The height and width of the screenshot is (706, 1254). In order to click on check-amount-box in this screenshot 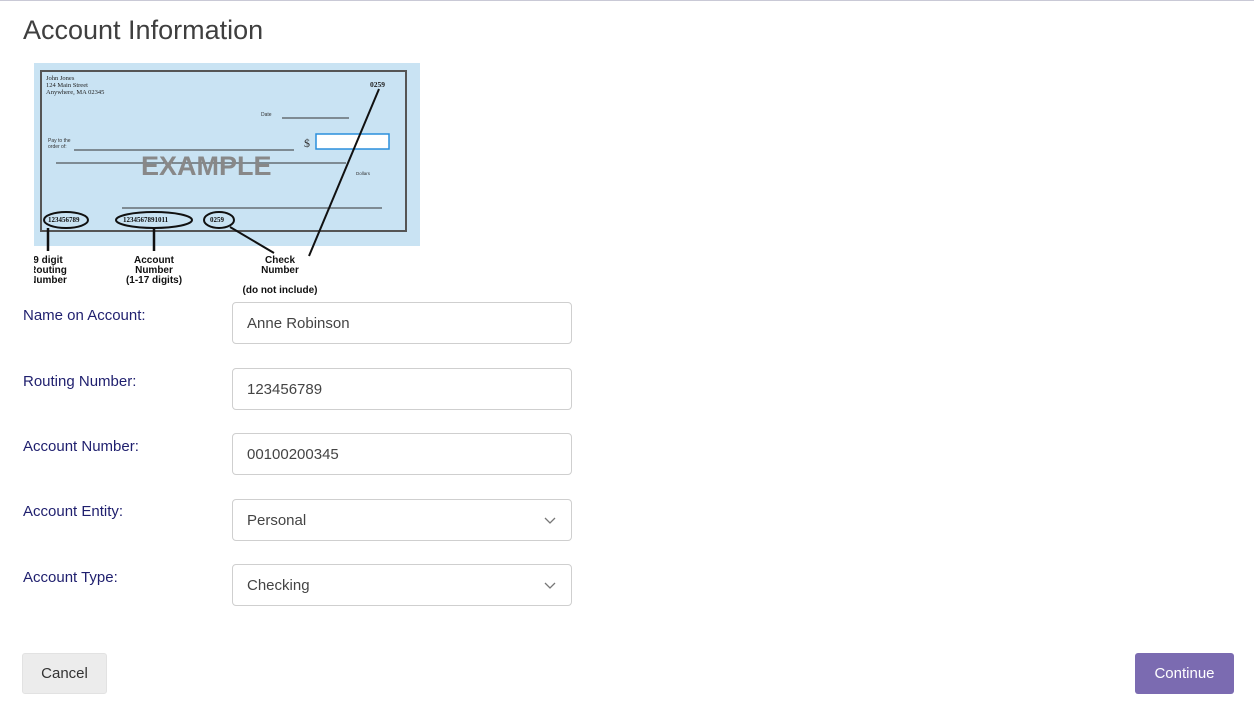, I will do `click(352, 141)`.